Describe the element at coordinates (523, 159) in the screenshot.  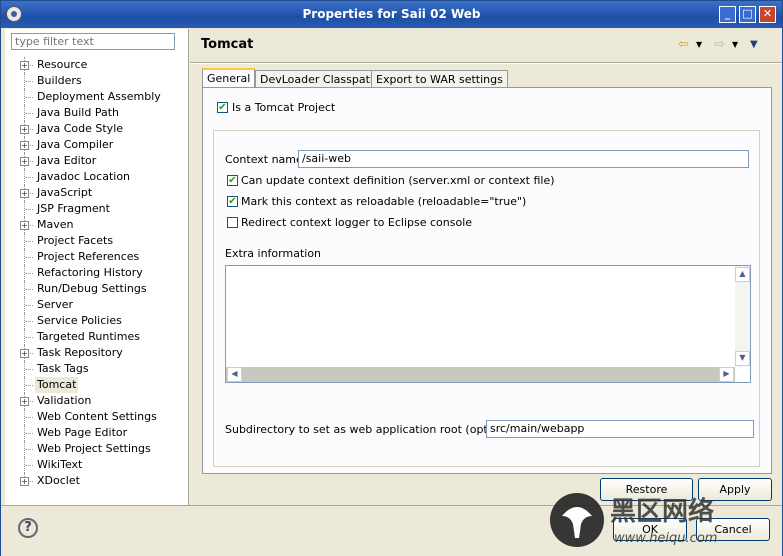
I see `context-name-field: /saii-web` at that location.